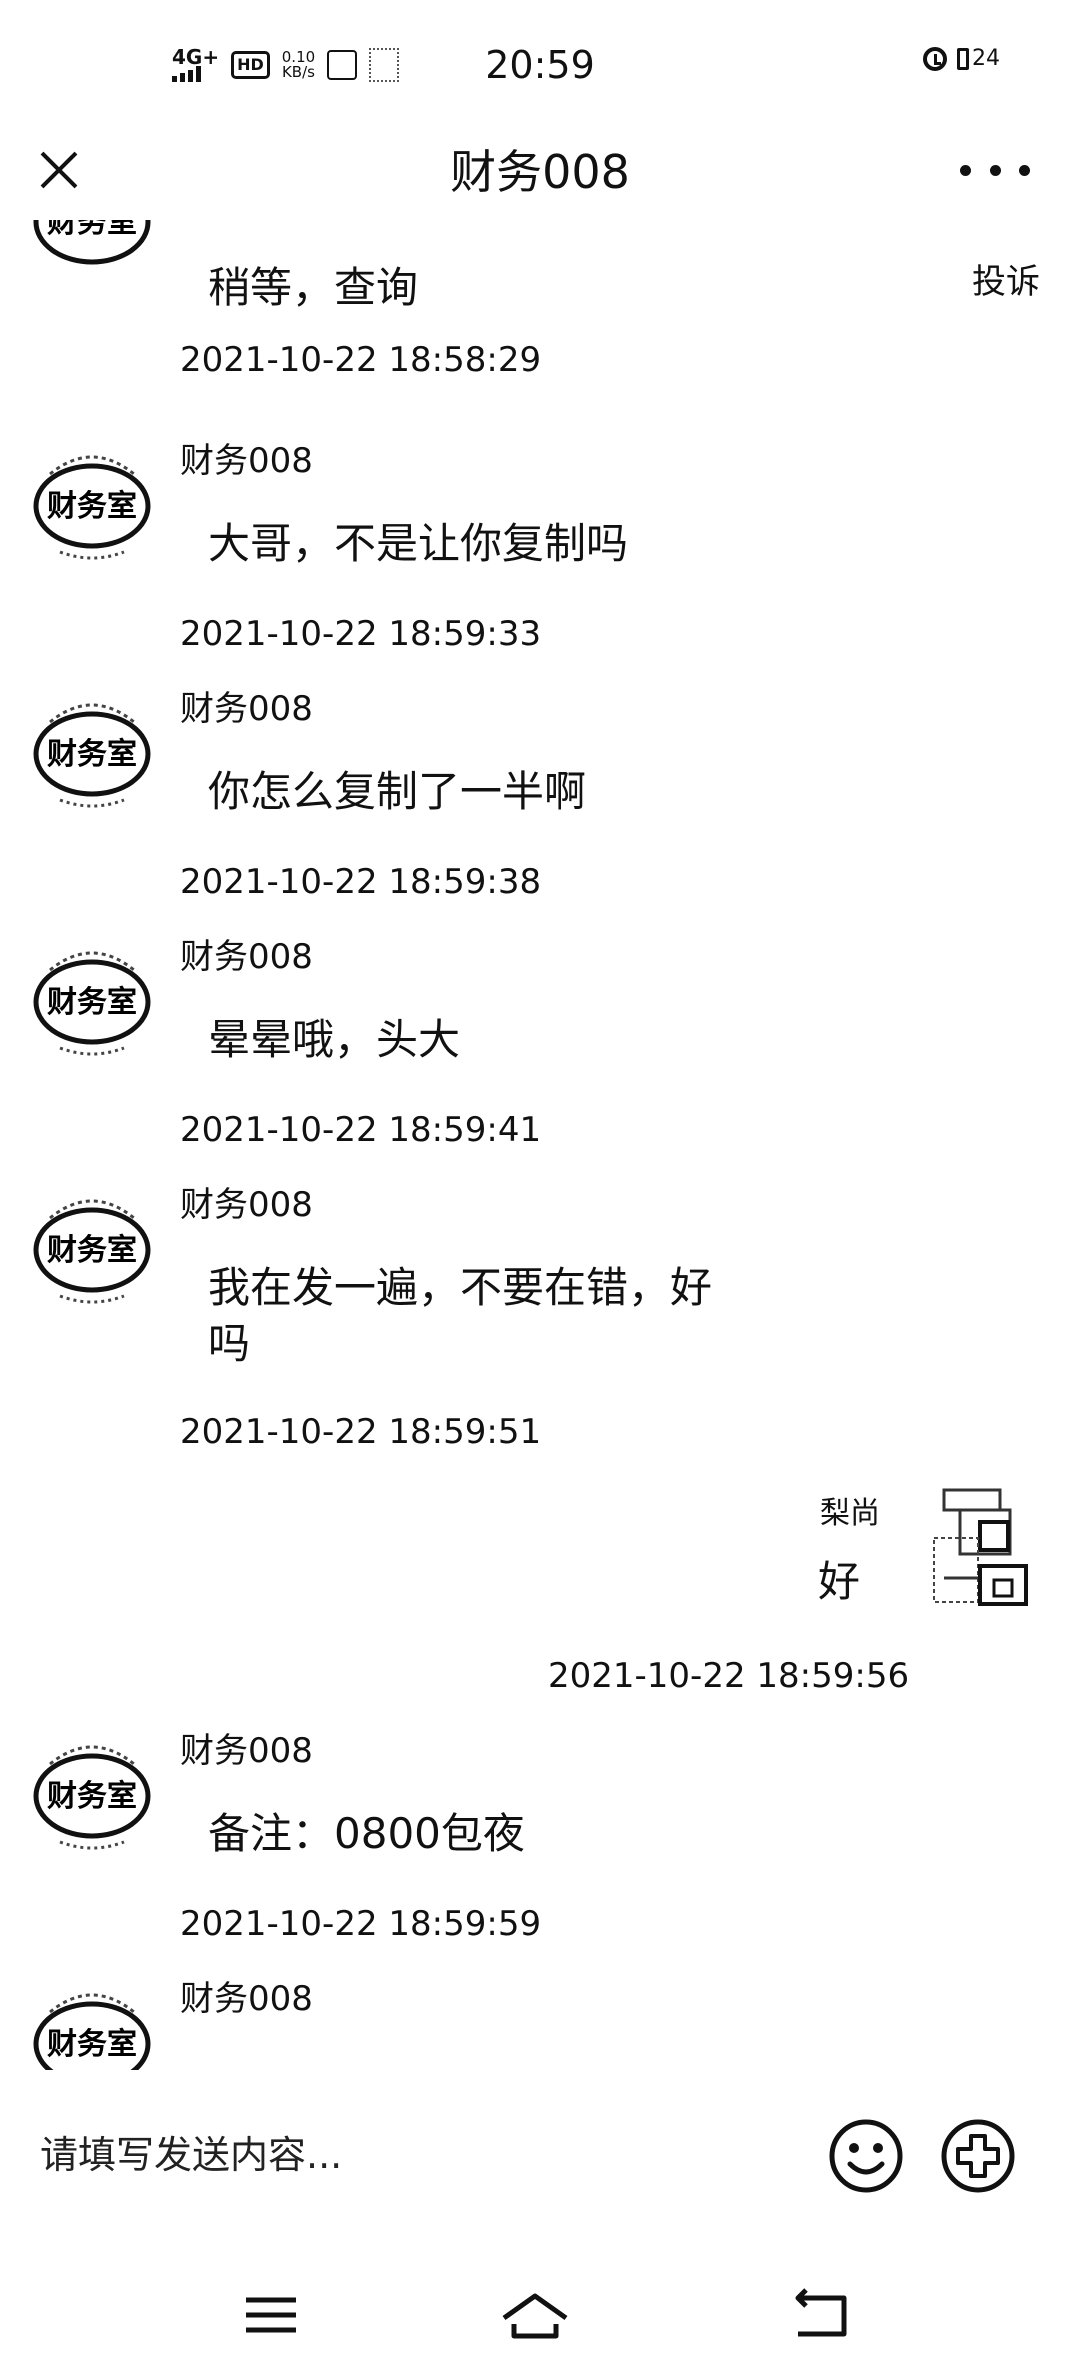 Image resolution: width=1080 pixels, height=2376 pixels. Describe the element at coordinates (366, 1833) in the screenshot. I see `message-text: 备注：0800包夜` at that location.